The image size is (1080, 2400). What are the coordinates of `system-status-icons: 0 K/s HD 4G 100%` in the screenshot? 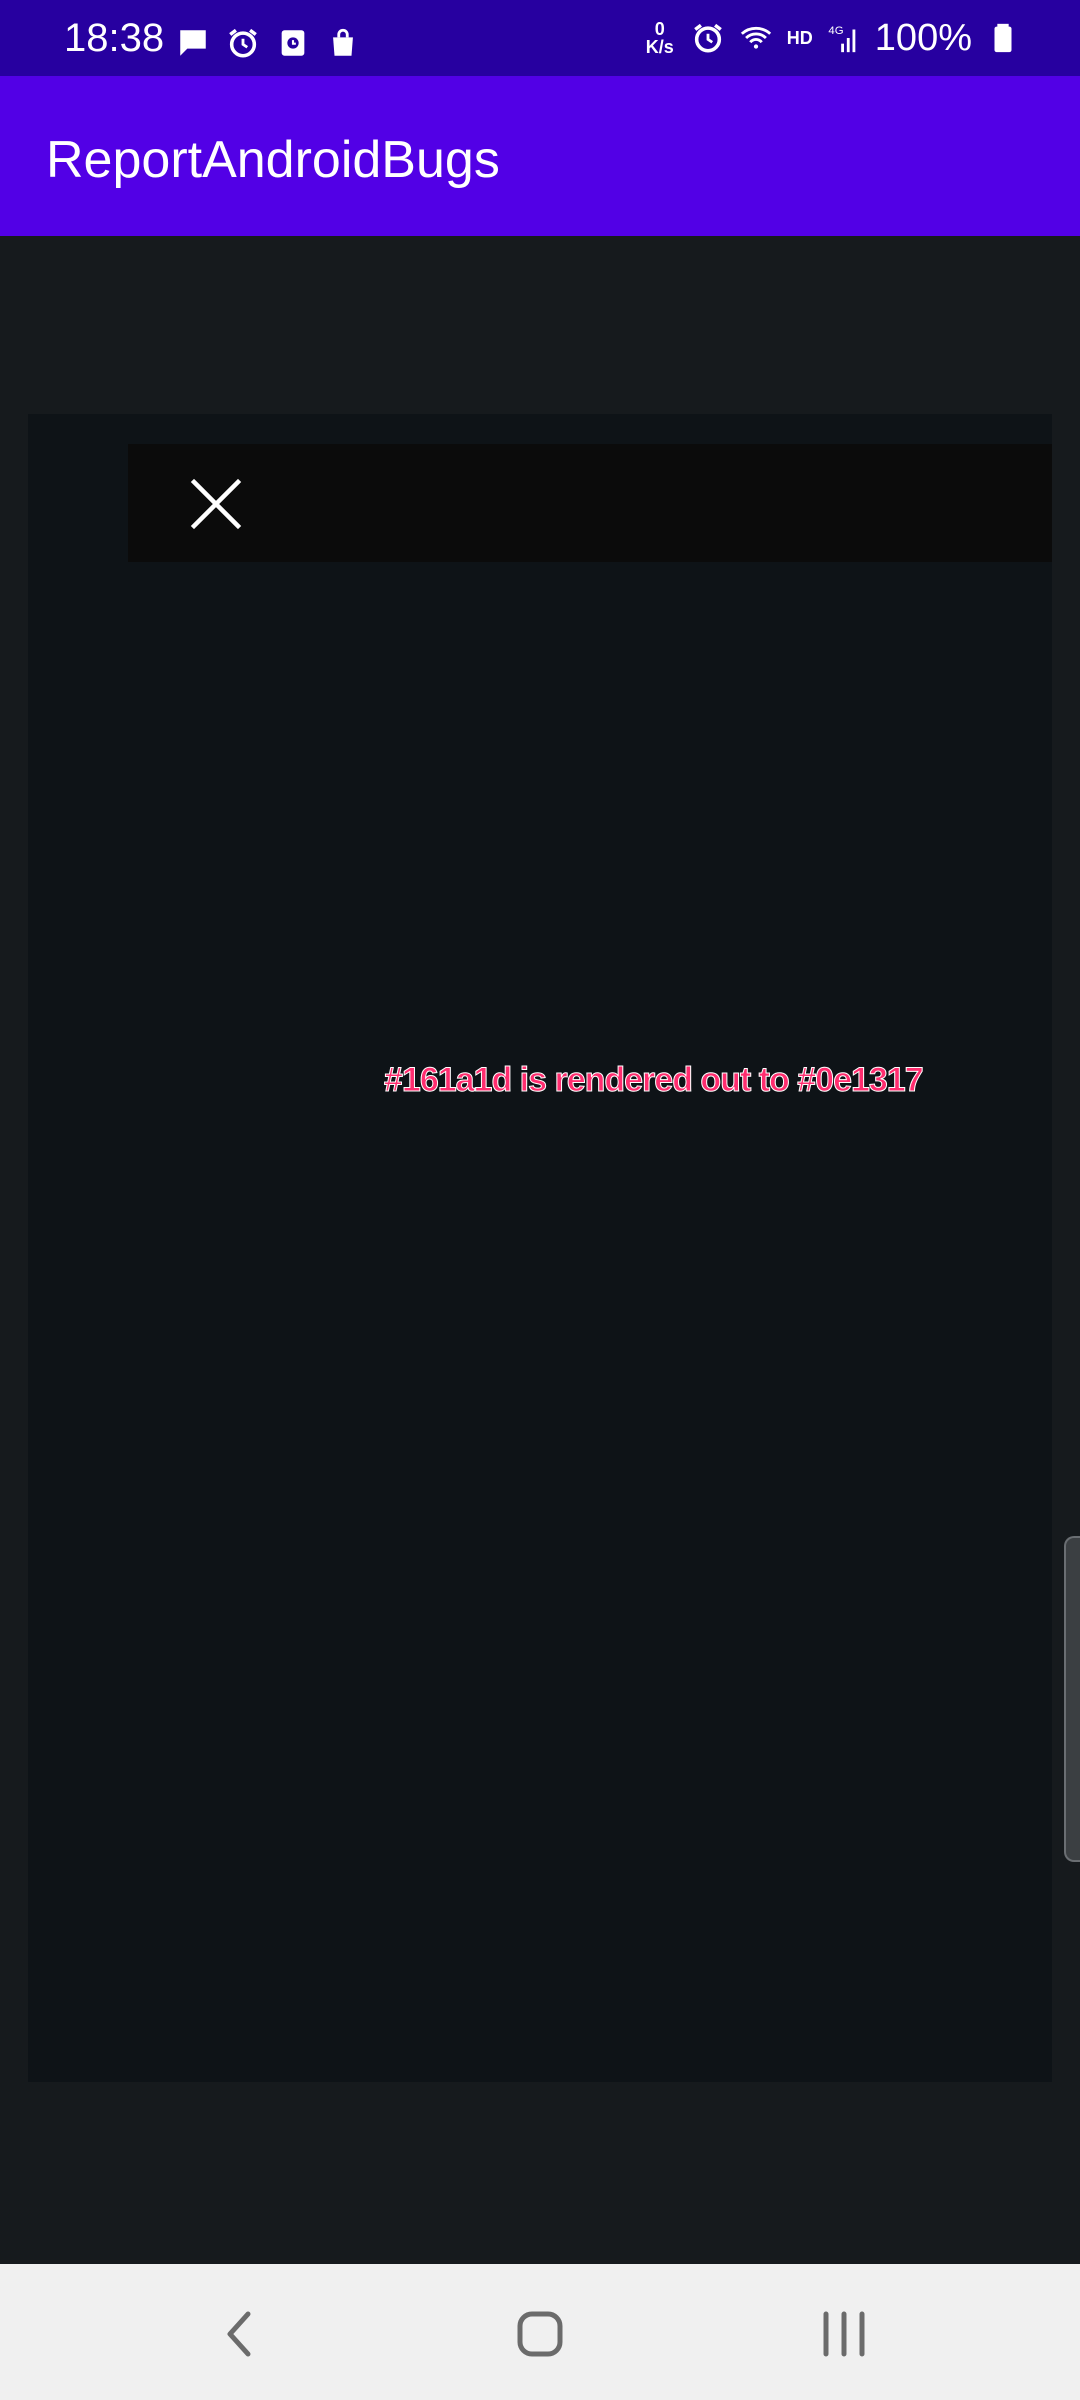 It's located at (831, 38).